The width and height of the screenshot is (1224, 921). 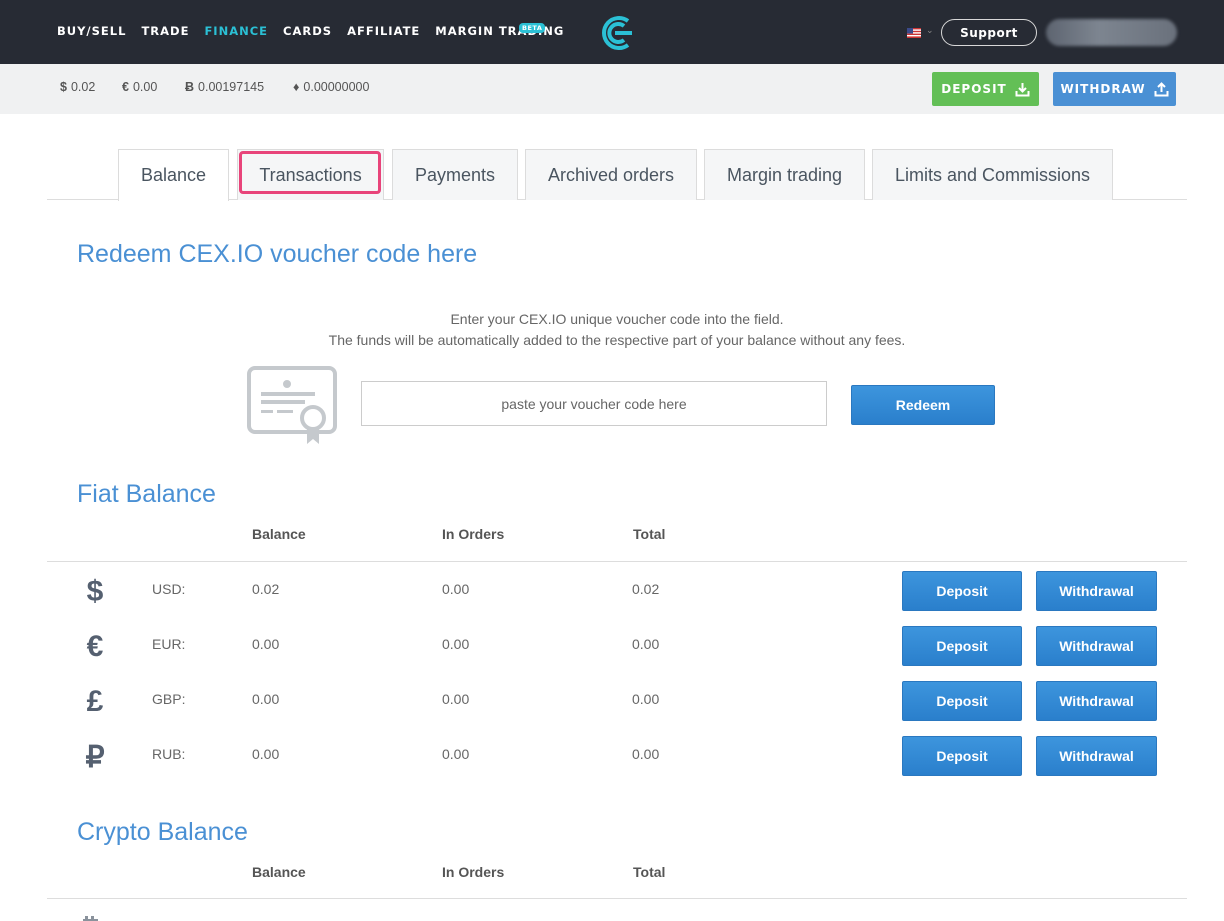 What do you see at coordinates (617, 561) in the screenshot?
I see `fiat-table-divider` at bounding box center [617, 561].